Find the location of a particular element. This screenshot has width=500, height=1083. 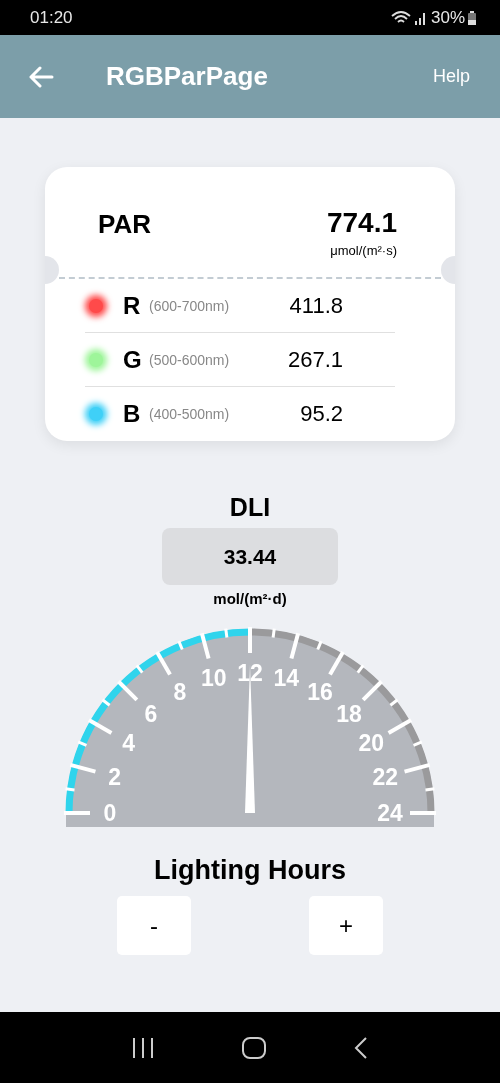

dli-label: DLI is located at coordinates (250, 507).